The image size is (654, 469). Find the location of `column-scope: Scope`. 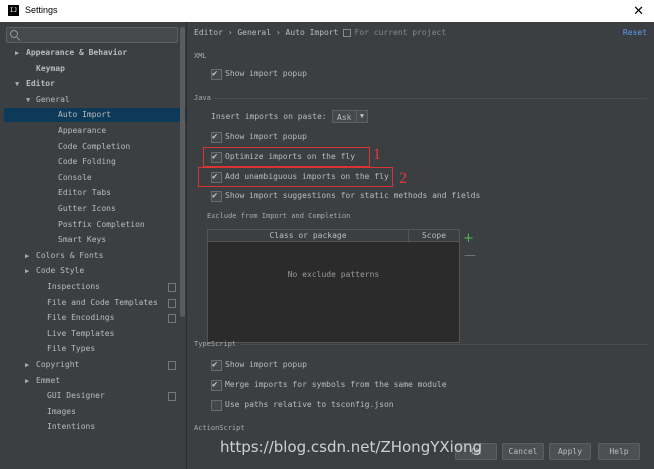

column-scope: Scope is located at coordinates (434, 235).